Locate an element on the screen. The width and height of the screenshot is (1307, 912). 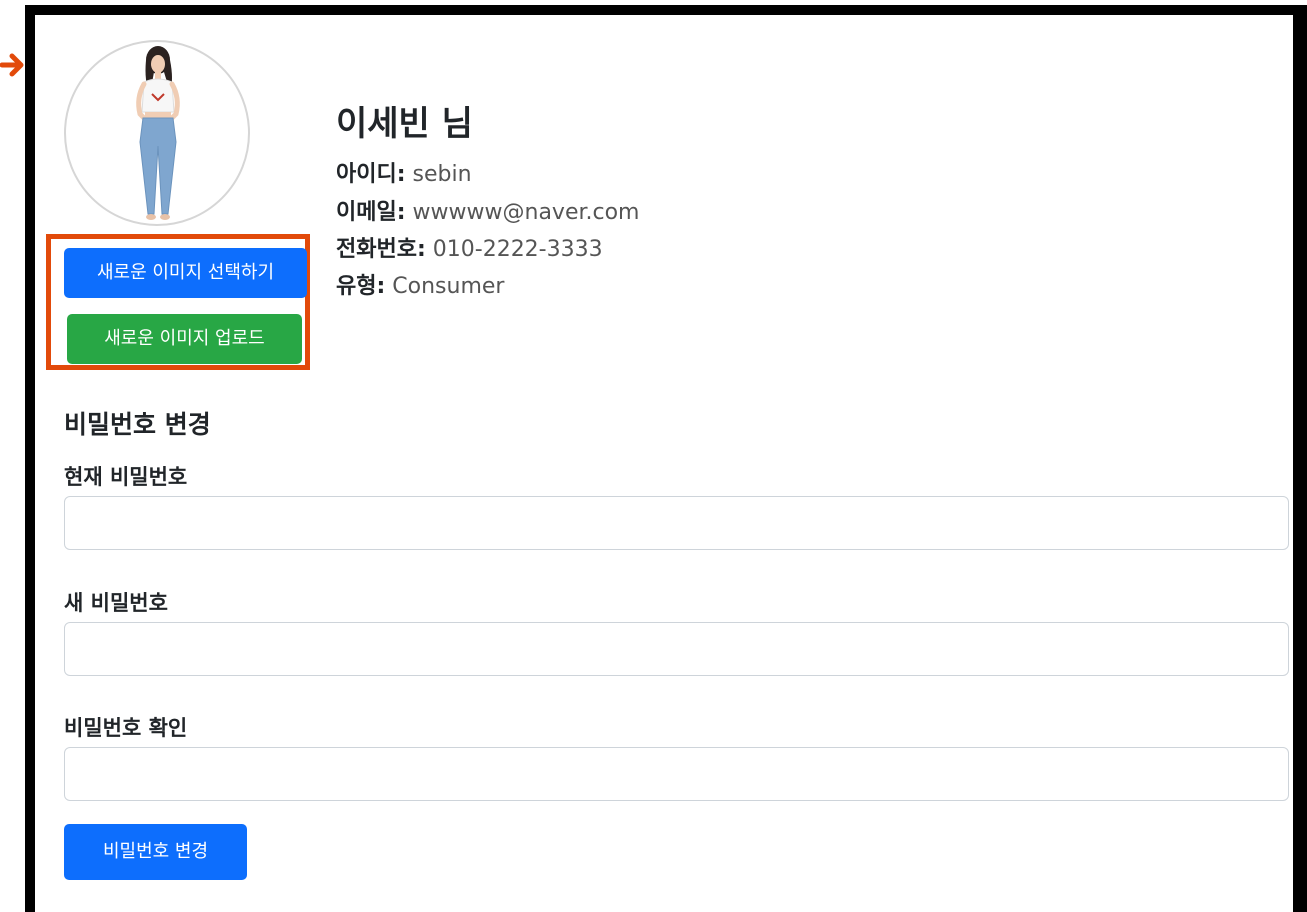
new-password-input is located at coordinates (676, 649).